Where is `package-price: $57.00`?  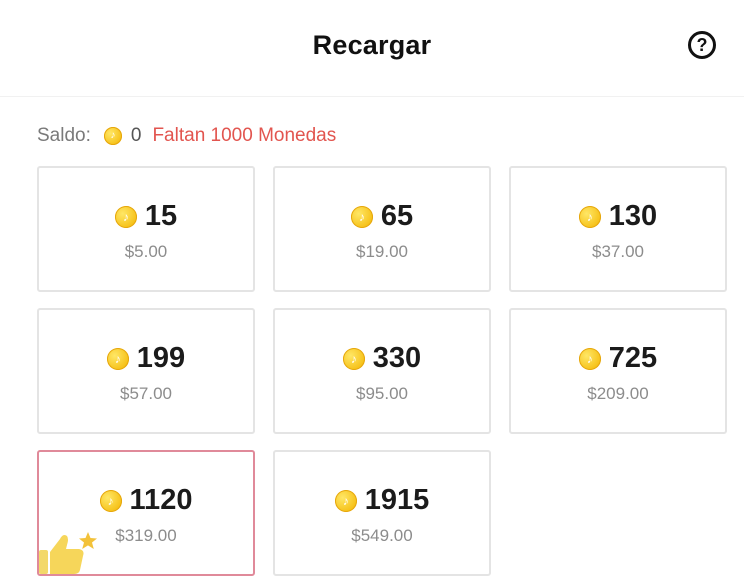 package-price: $57.00 is located at coordinates (146, 393).